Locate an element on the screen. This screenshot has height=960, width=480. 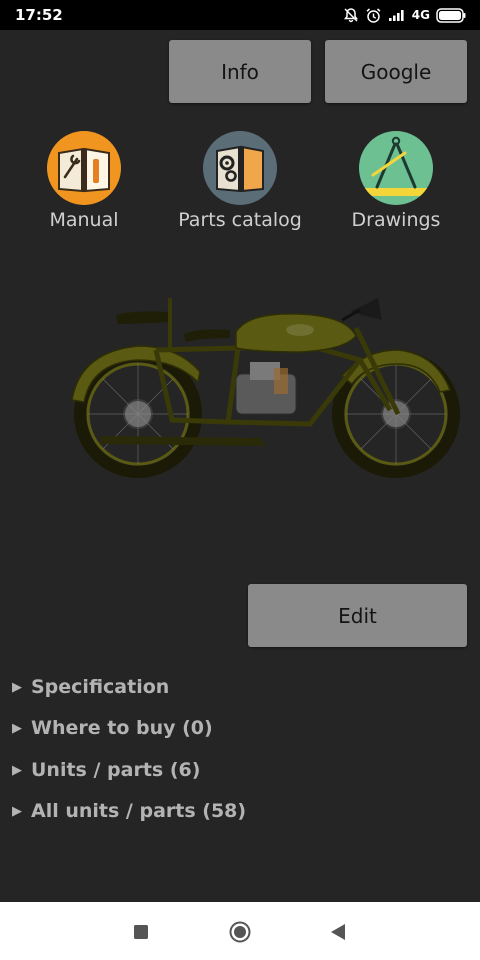
battery-icon is located at coordinates (451, 15).